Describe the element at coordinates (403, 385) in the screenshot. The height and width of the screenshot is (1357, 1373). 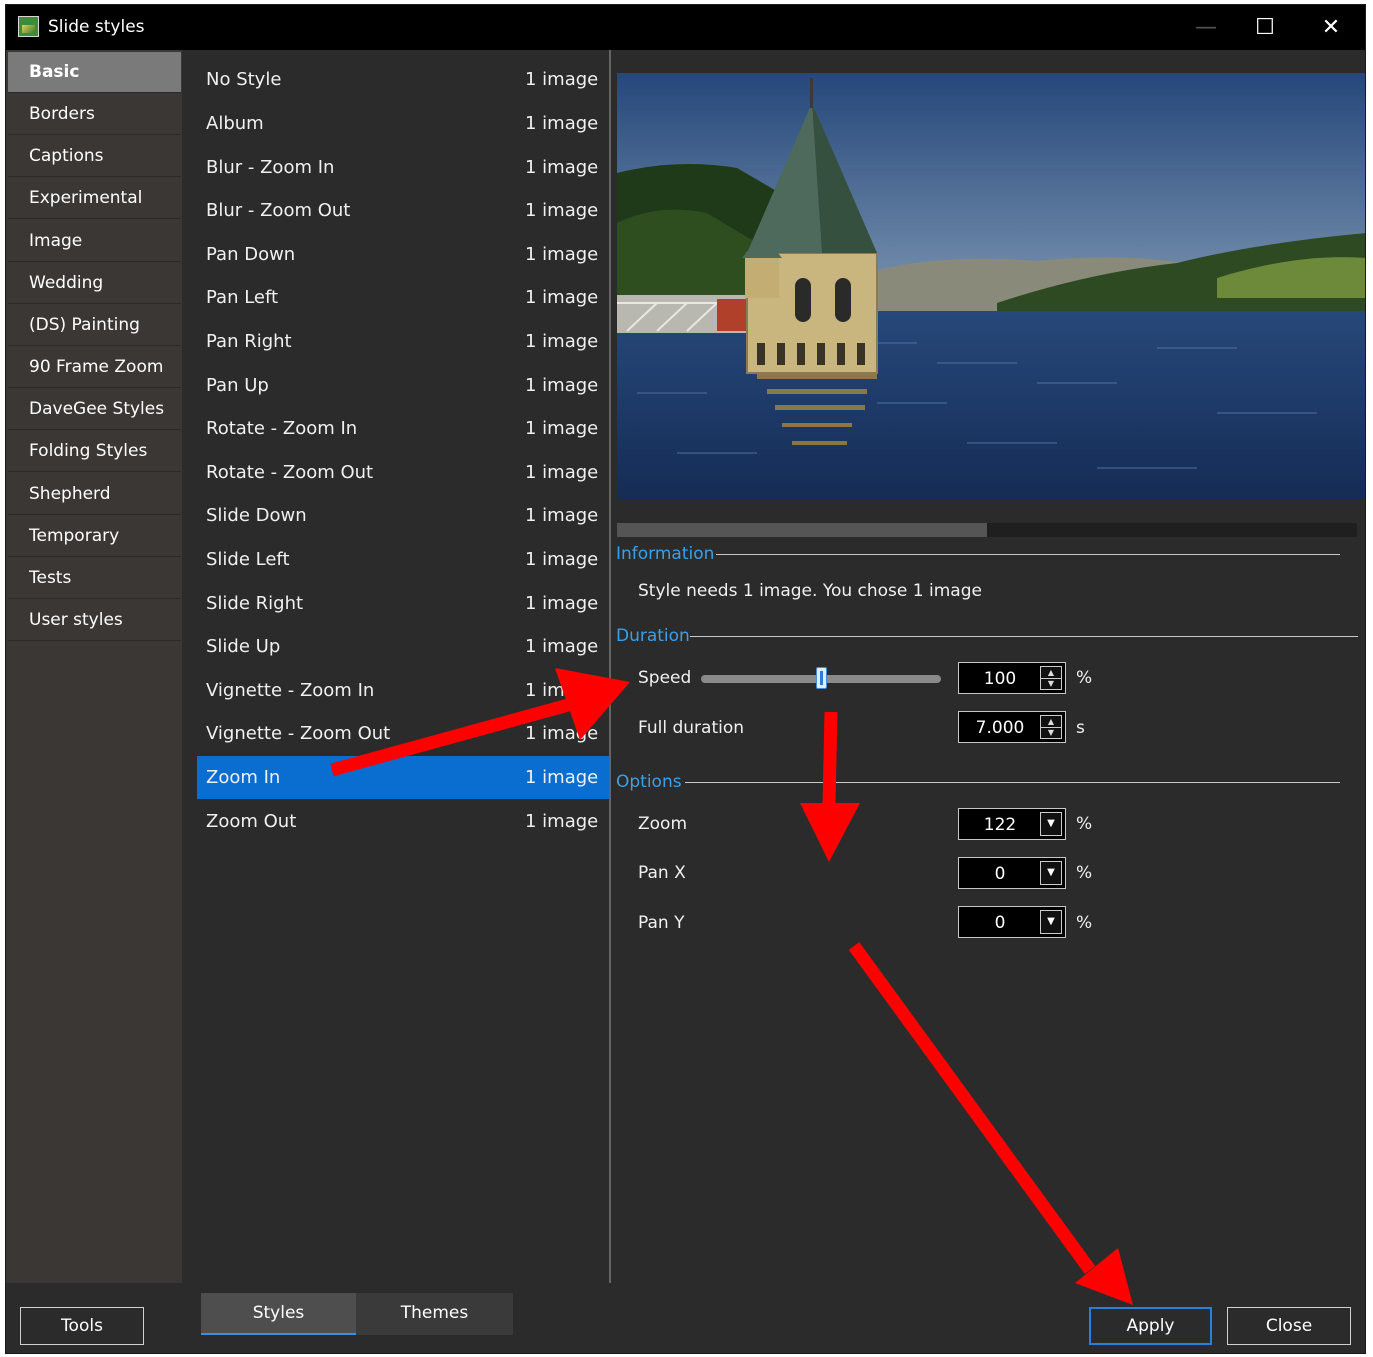
I see `style-row: Pan Up 1 image` at that location.